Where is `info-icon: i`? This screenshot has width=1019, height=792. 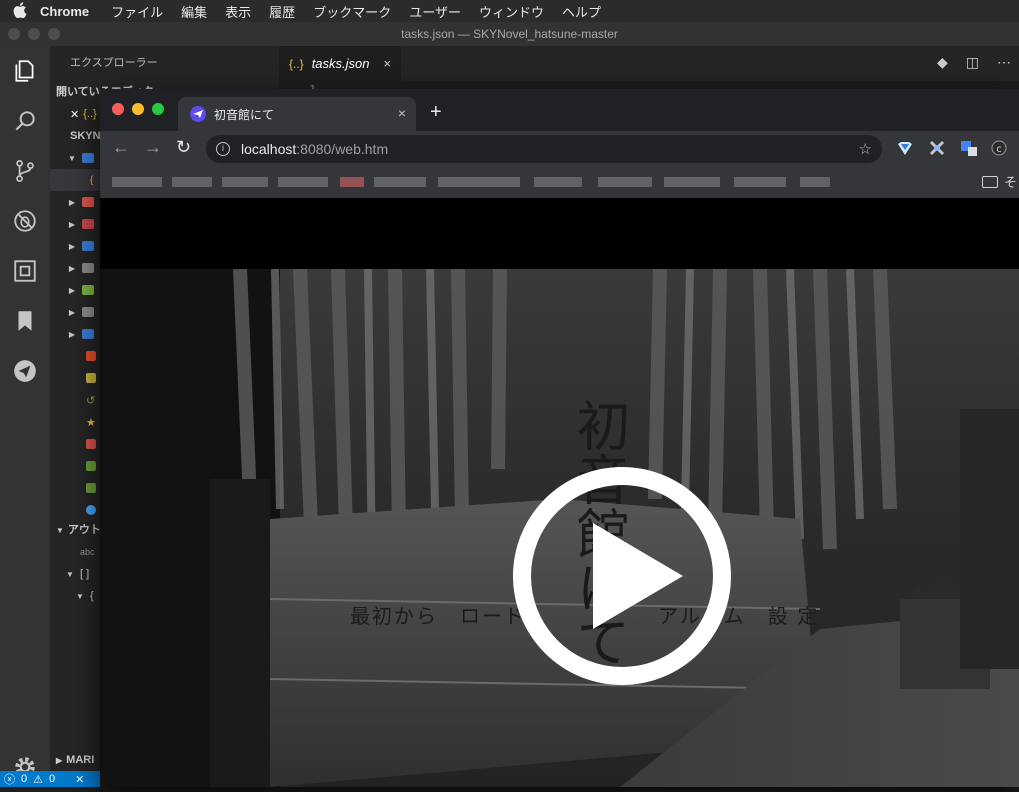 info-icon: i is located at coordinates (223, 149).